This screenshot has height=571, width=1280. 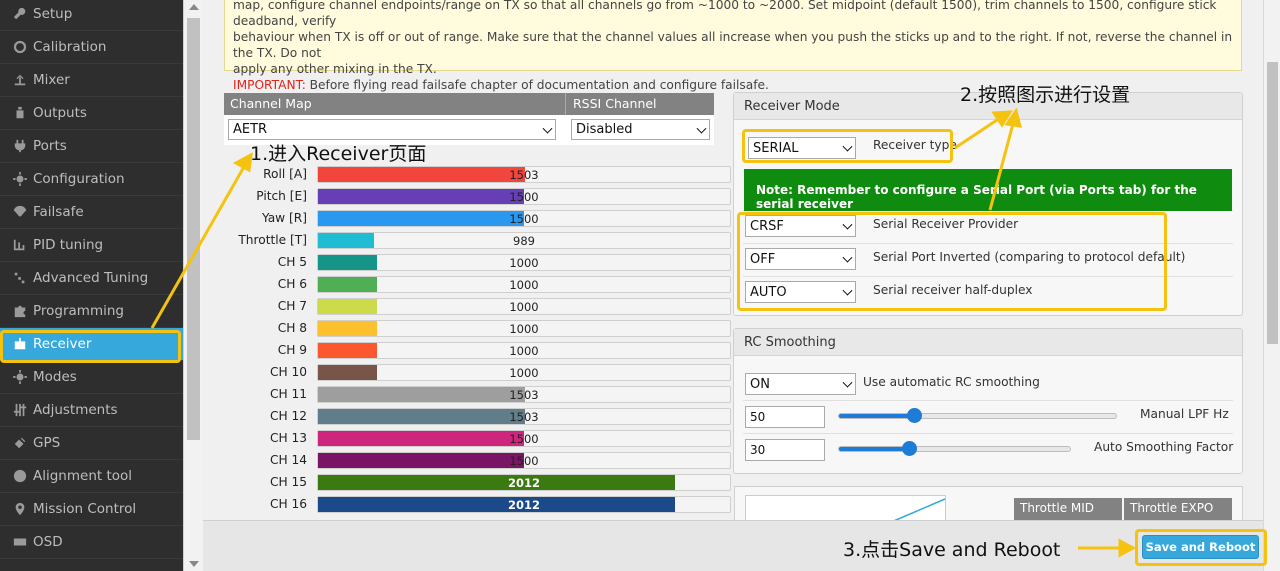 What do you see at coordinates (292, 262) in the screenshot?
I see `channel-label: CH 5` at bounding box center [292, 262].